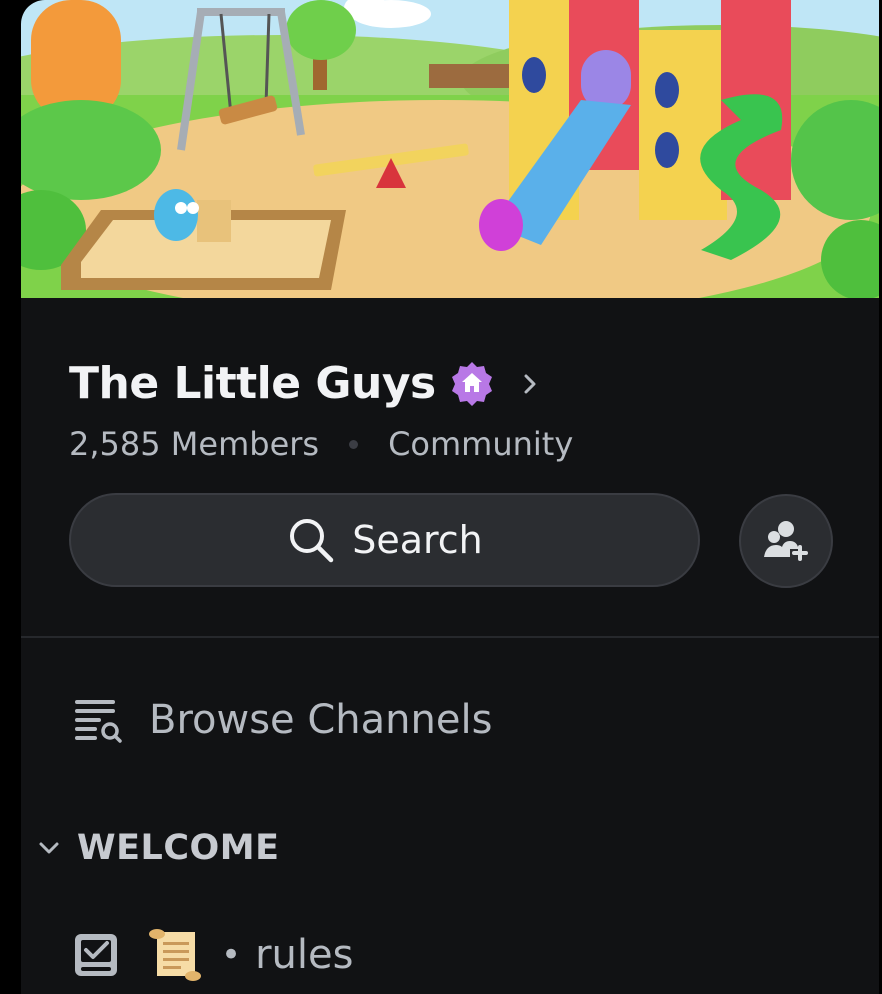 This screenshot has height=994, width=882. Describe the element at coordinates (450, 637) in the screenshot. I see `header-divider` at that location.